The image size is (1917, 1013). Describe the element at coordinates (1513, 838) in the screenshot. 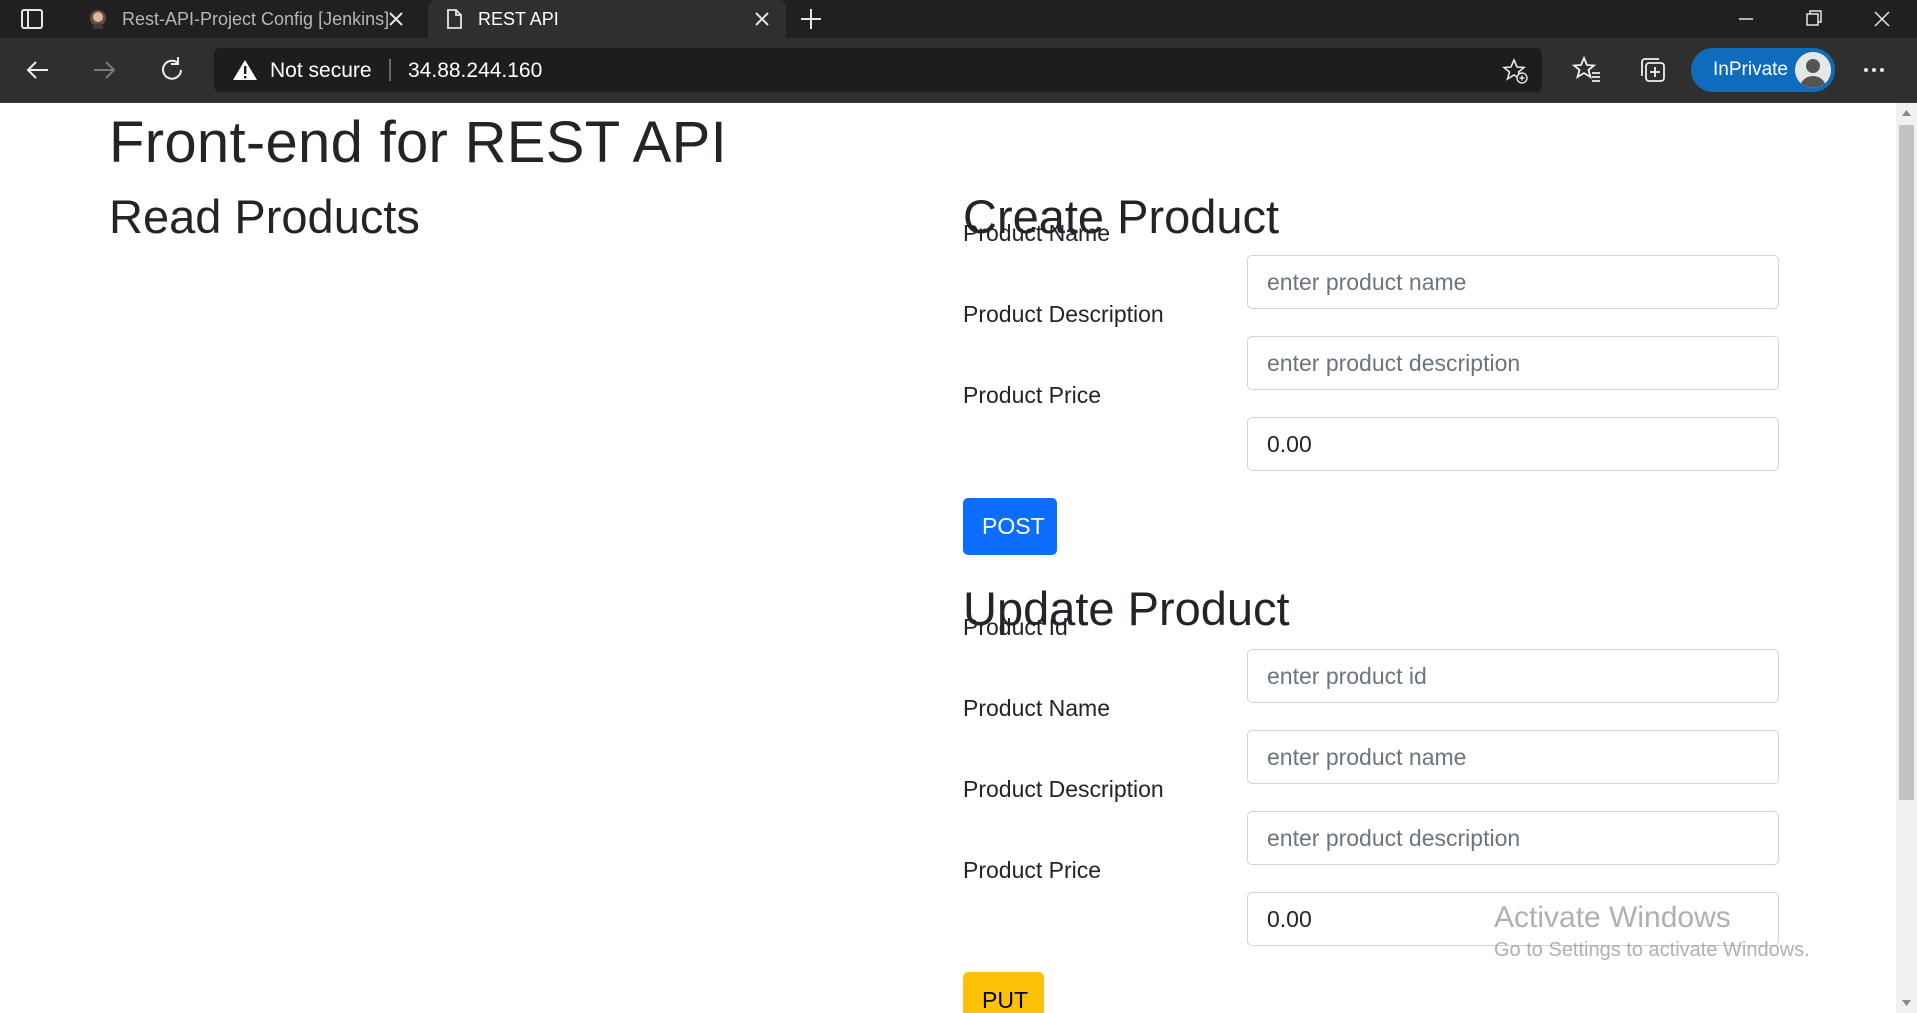

I see `update-description-input` at that location.